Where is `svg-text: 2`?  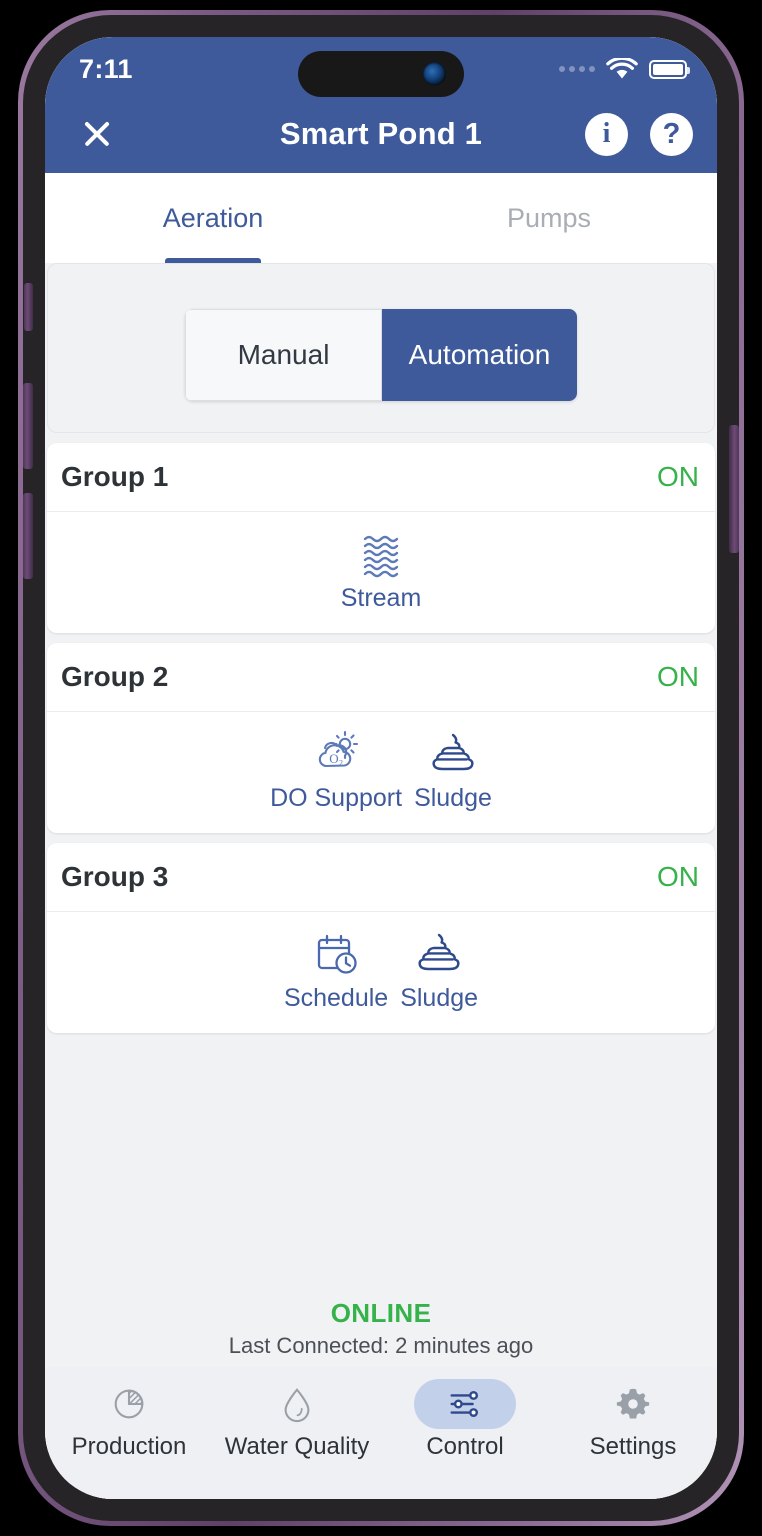 svg-text: 2 is located at coordinates (341, 763).